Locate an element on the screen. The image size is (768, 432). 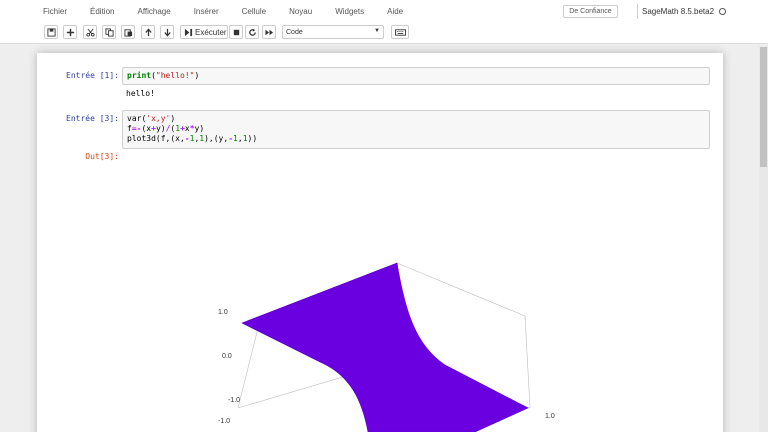
cell-2-output-prompt: Out[3]: is located at coordinates (102, 156).